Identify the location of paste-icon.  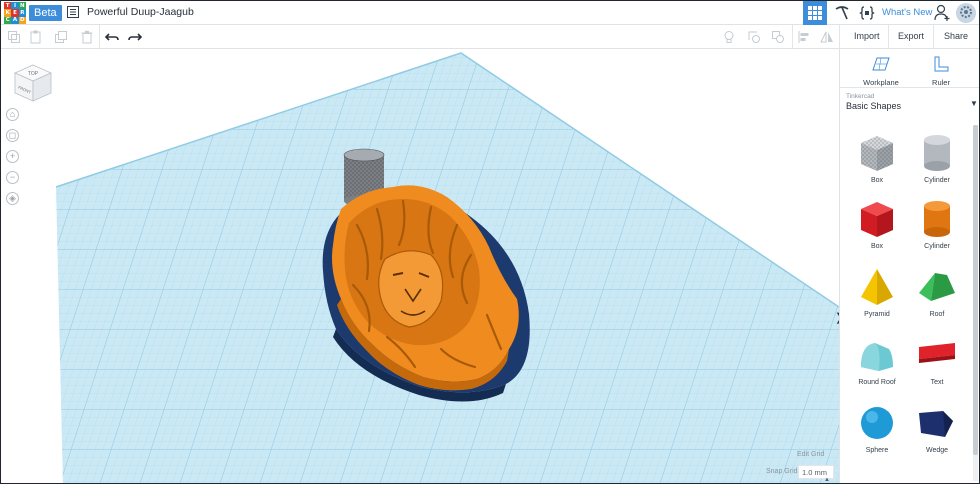
(36, 37).